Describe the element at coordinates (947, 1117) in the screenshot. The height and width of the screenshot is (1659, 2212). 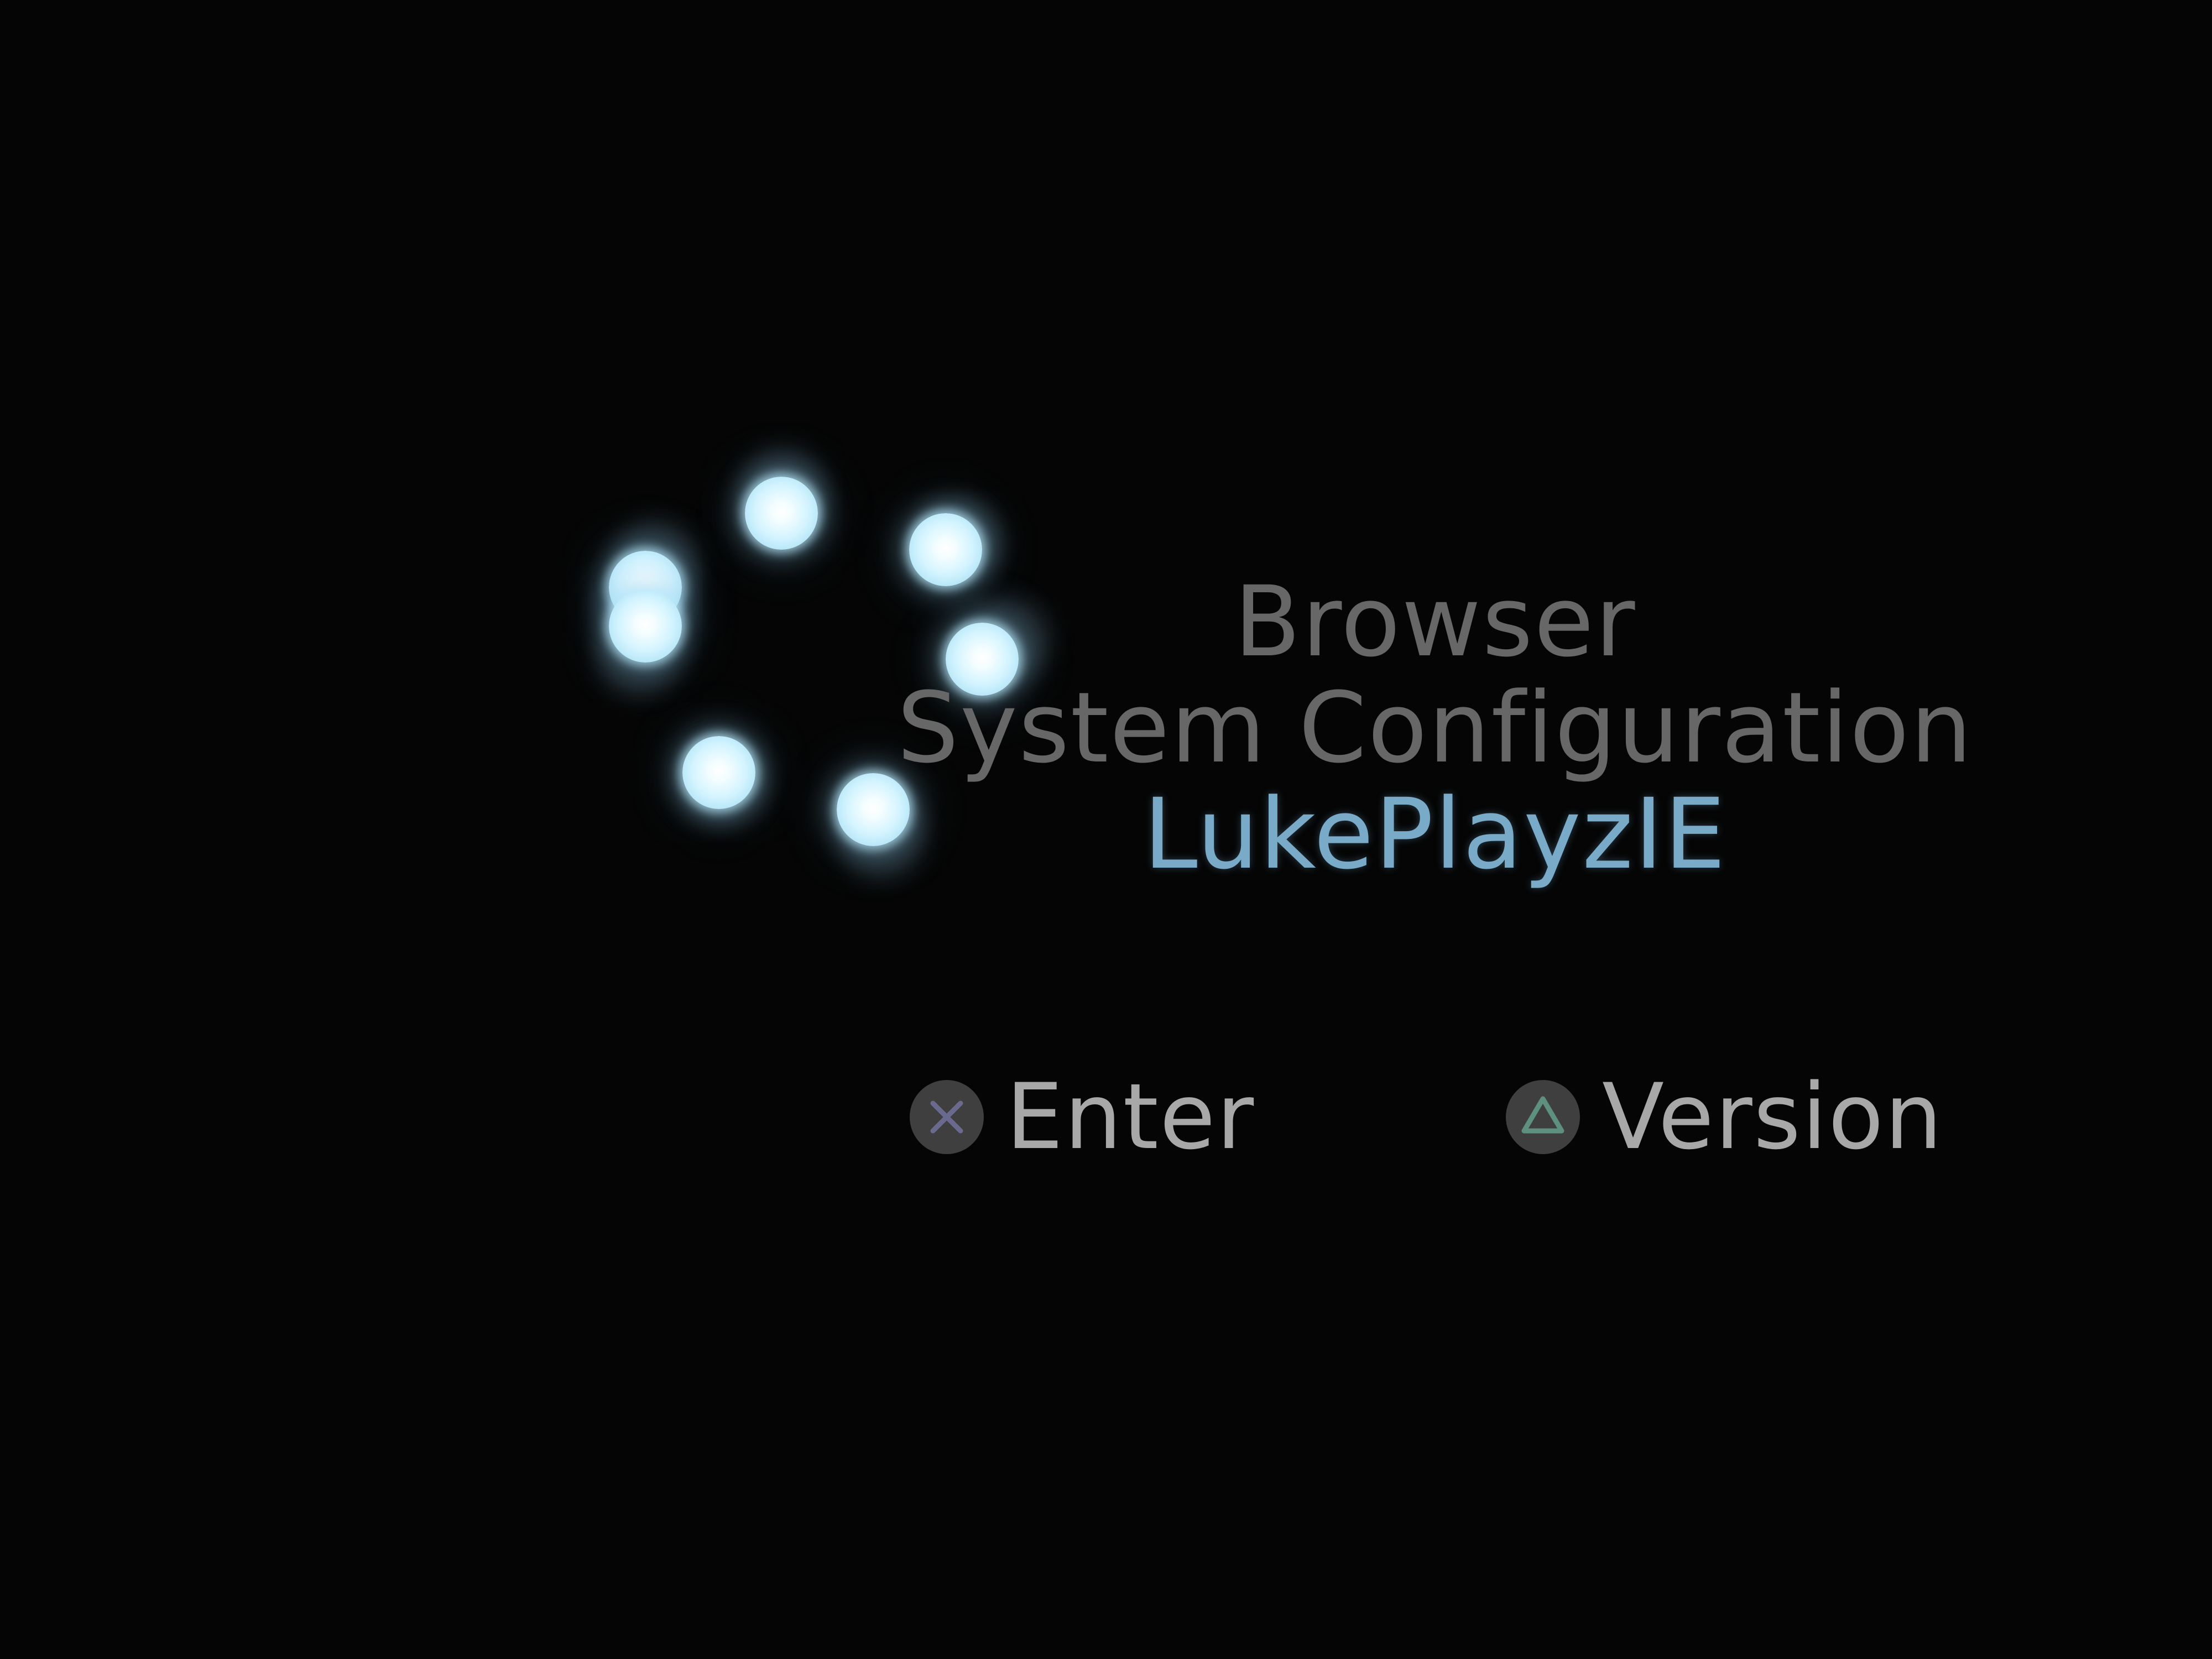
I see `cross-button-icon` at that location.